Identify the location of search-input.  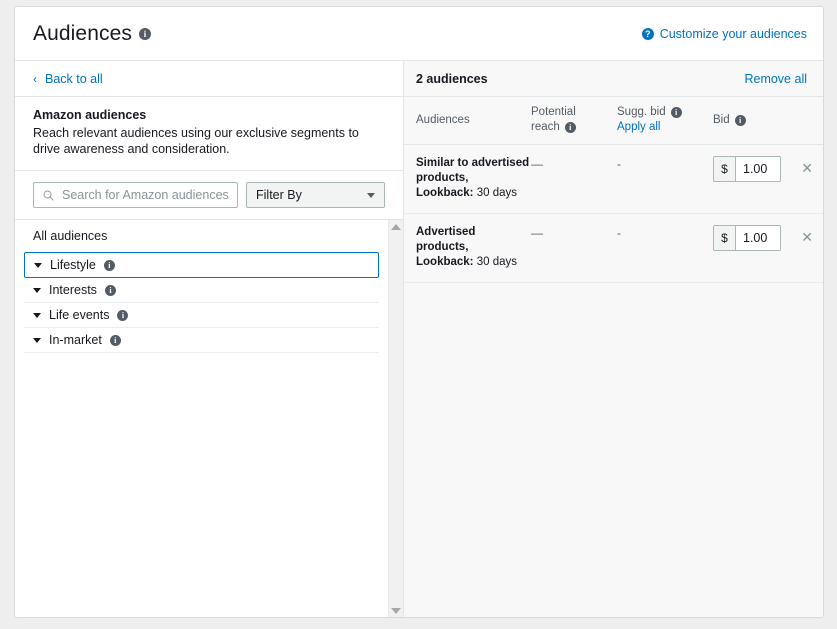
(148, 195).